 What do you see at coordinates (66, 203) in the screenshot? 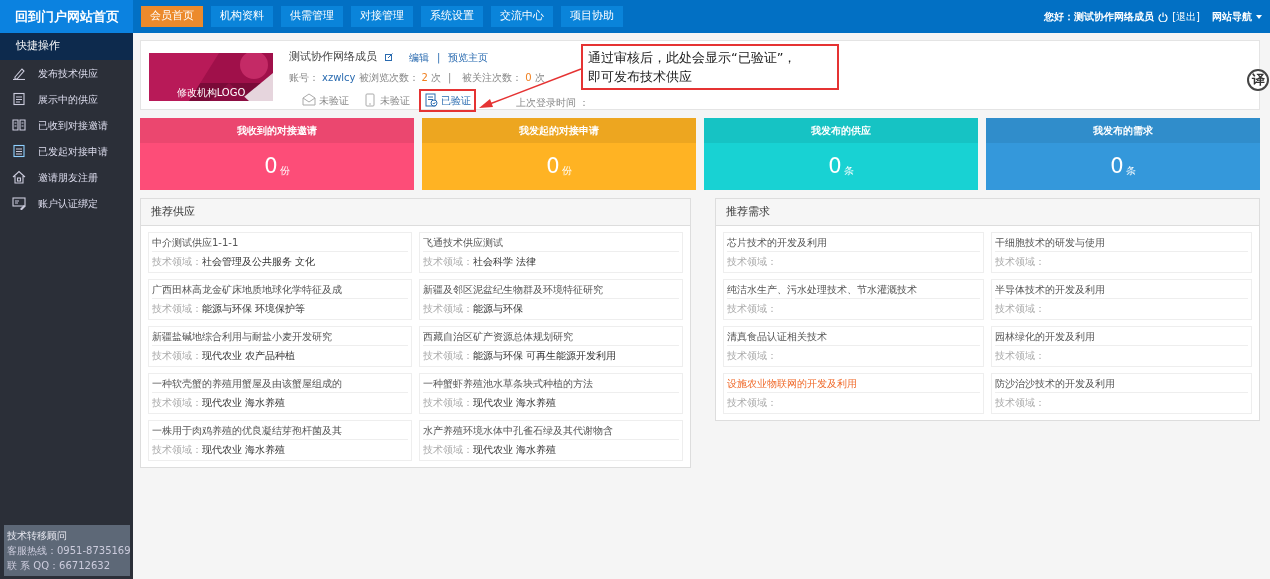
I see `sidebar-item: 账户认证绑定` at bounding box center [66, 203].